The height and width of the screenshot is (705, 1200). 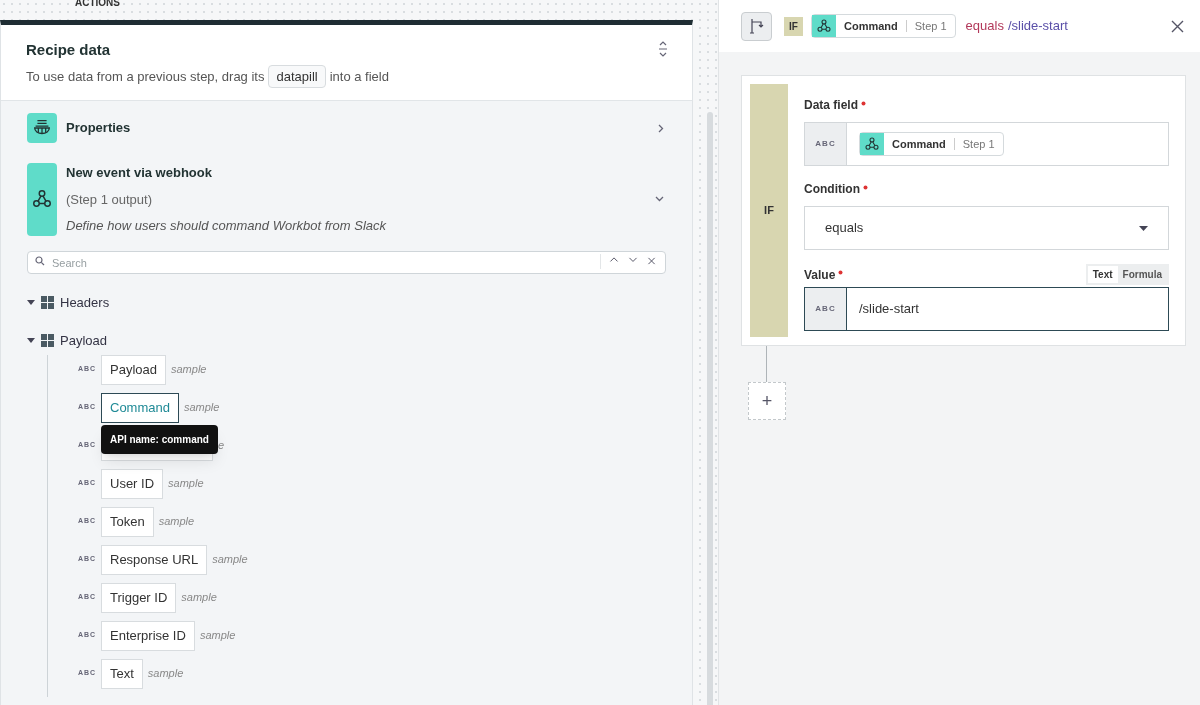 What do you see at coordinates (139, 597) in the screenshot?
I see `datapill: Trigger ID` at bounding box center [139, 597].